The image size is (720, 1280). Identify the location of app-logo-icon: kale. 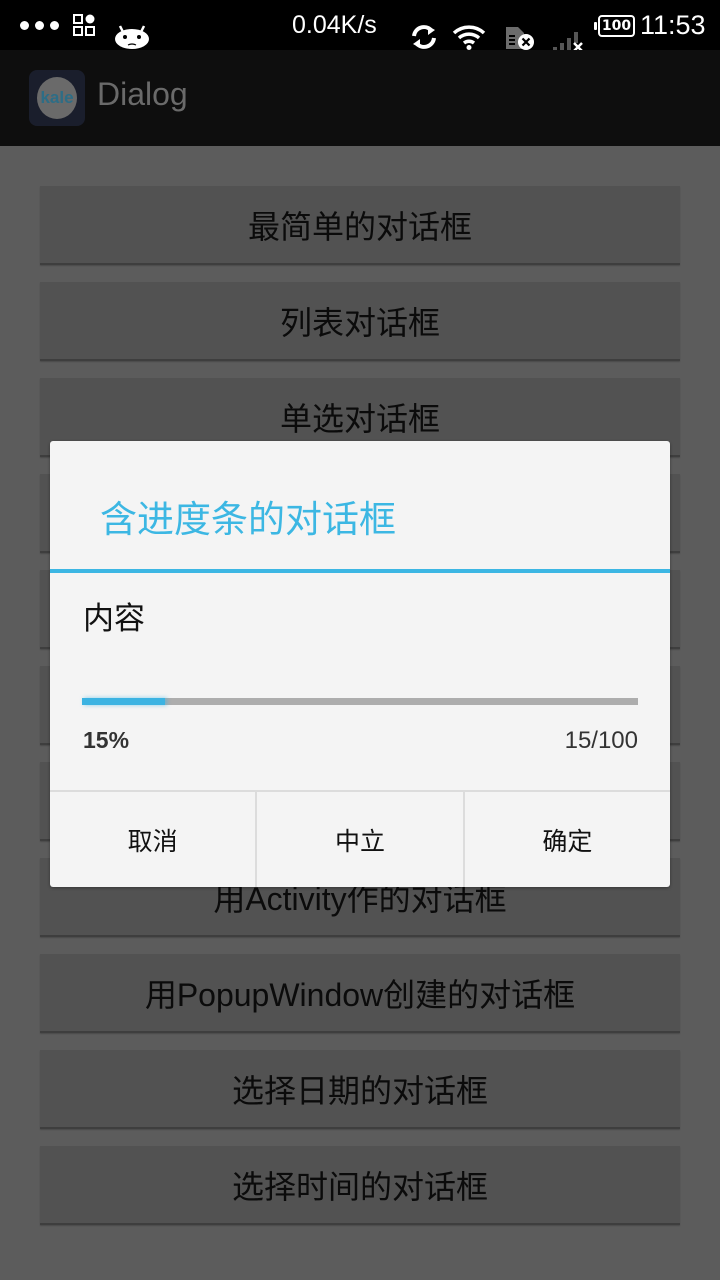
(57, 98).